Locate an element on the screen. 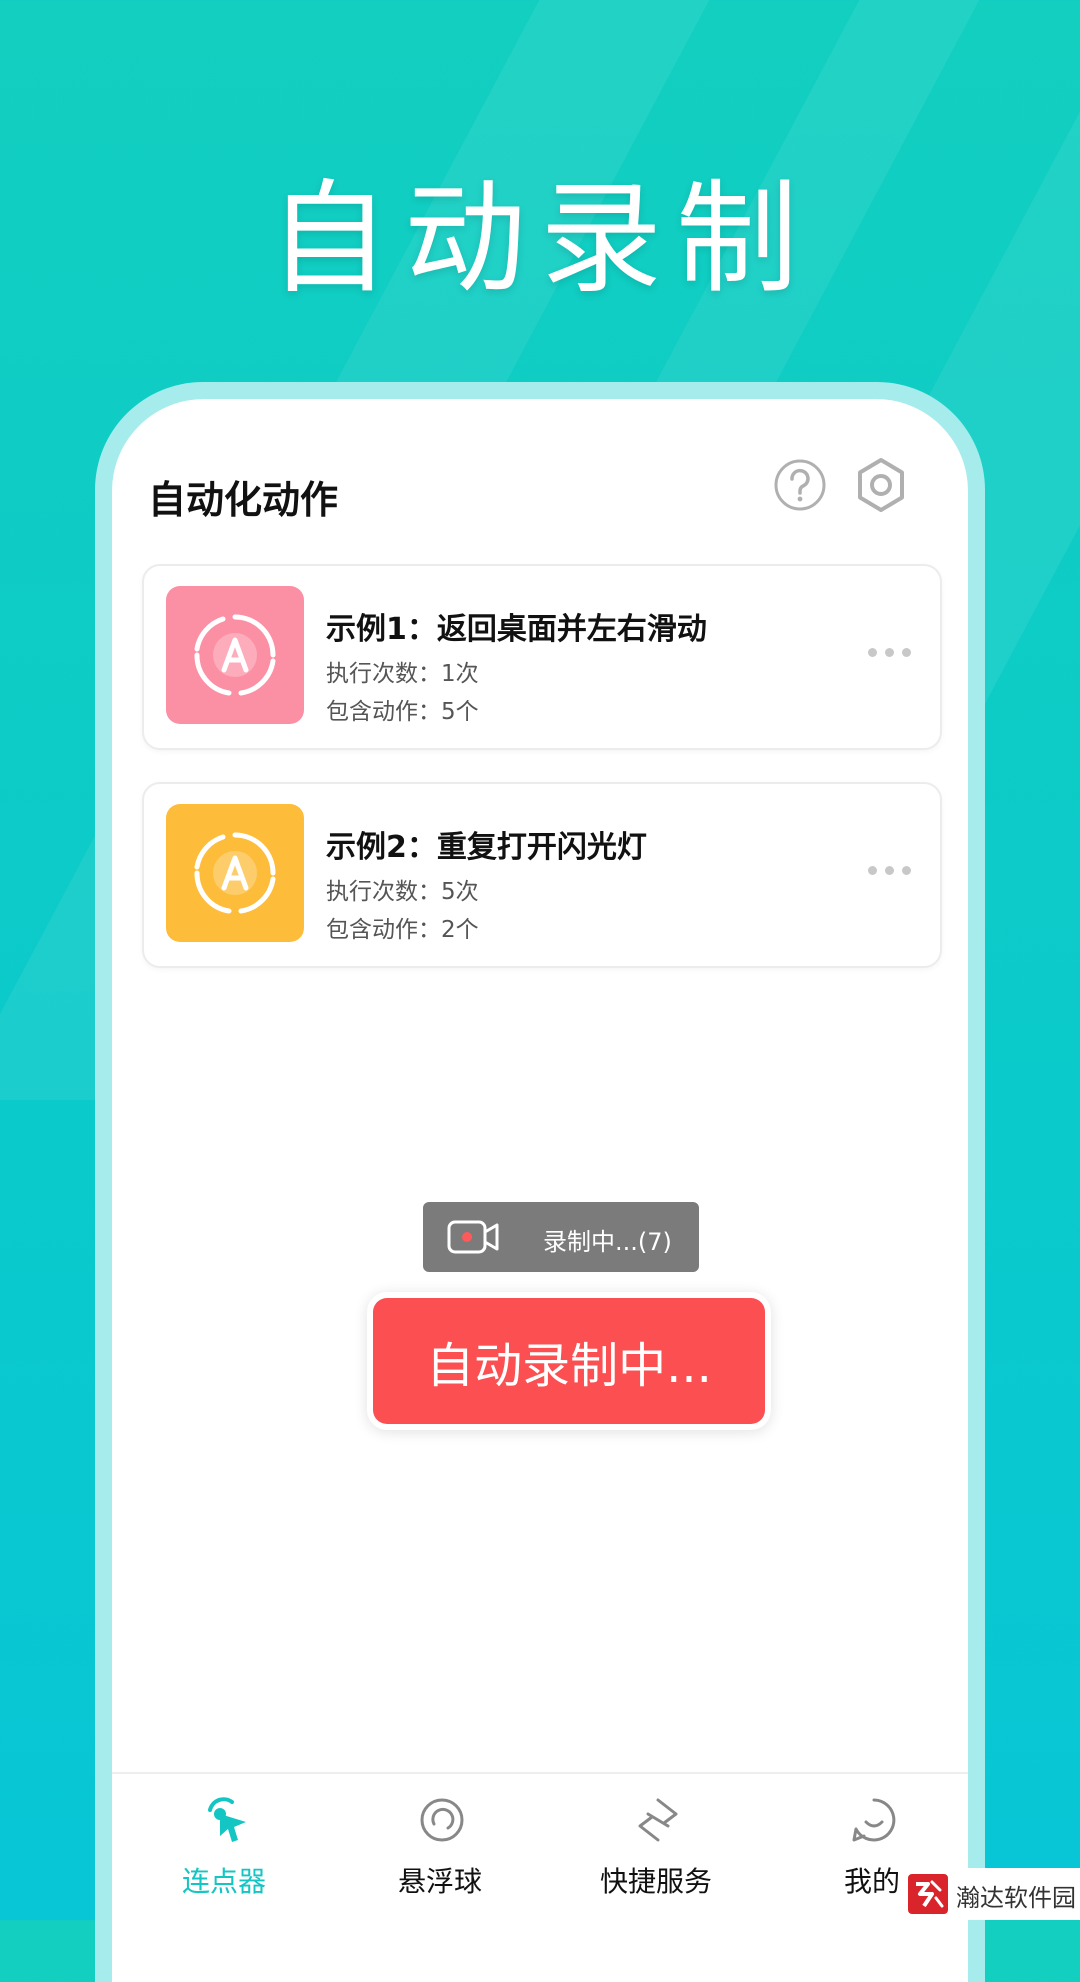  tab-shortcut: 快捷服务 is located at coordinates (656, 1854).